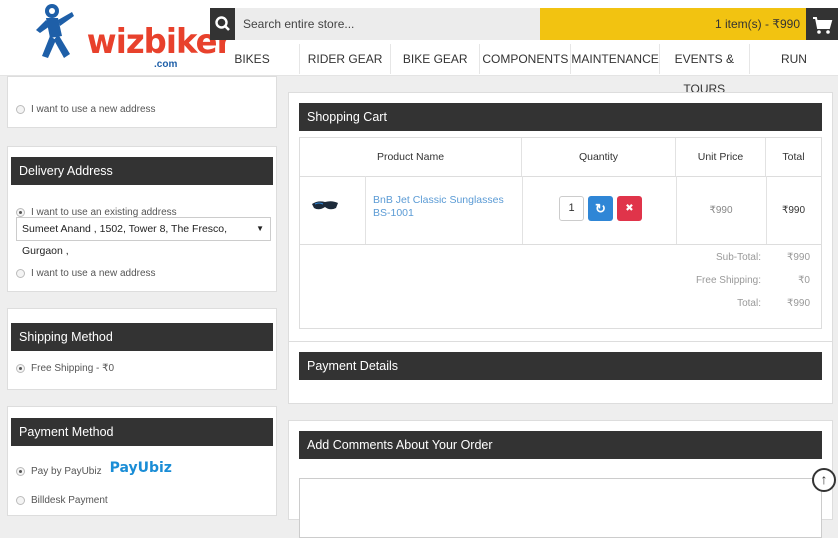 This screenshot has height=538, width=838. I want to click on delivery-address-heading: Delivery Address, so click(142, 171).